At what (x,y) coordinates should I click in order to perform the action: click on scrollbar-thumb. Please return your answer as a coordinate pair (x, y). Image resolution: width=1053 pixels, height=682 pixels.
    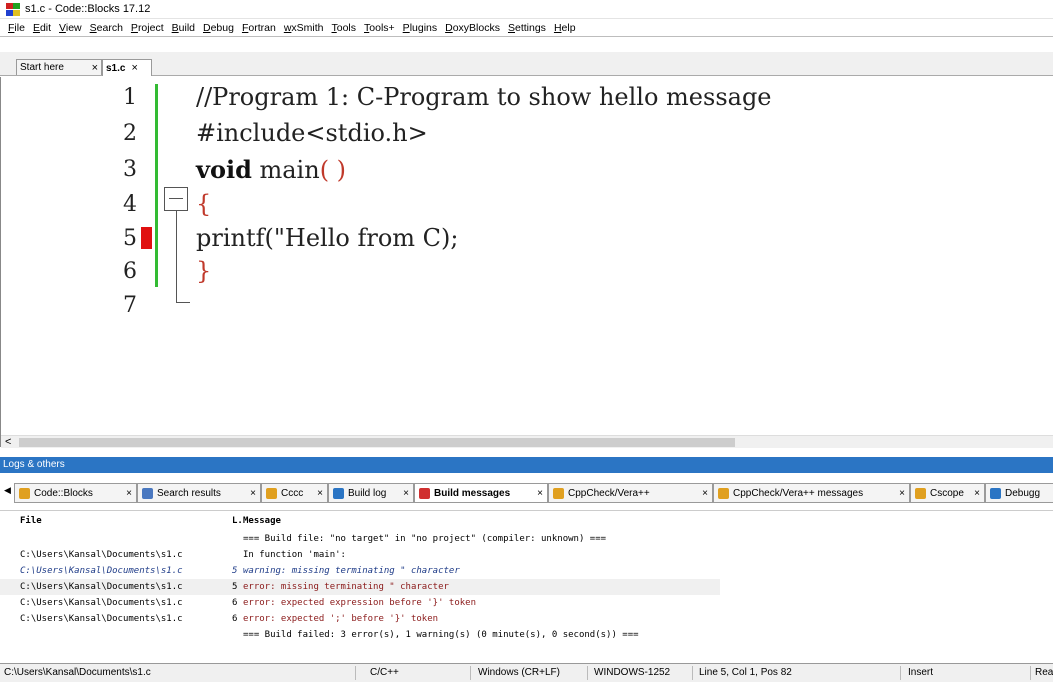
    Looking at the image, I should click on (377, 442).